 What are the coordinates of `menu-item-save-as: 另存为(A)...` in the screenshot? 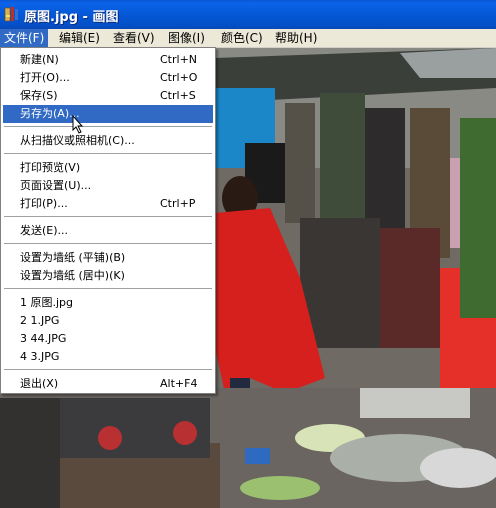 It's located at (108, 114).